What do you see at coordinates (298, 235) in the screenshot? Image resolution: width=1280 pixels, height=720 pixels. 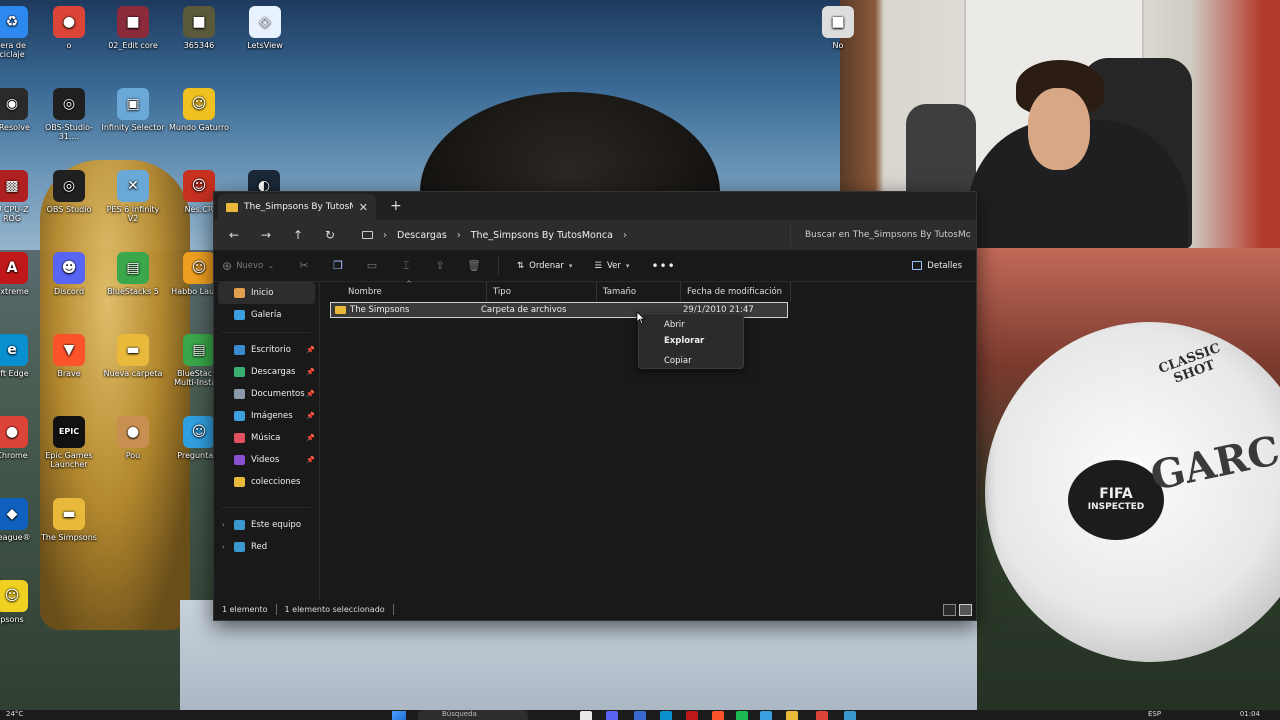 I see `up-button: ↑` at bounding box center [298, 235].